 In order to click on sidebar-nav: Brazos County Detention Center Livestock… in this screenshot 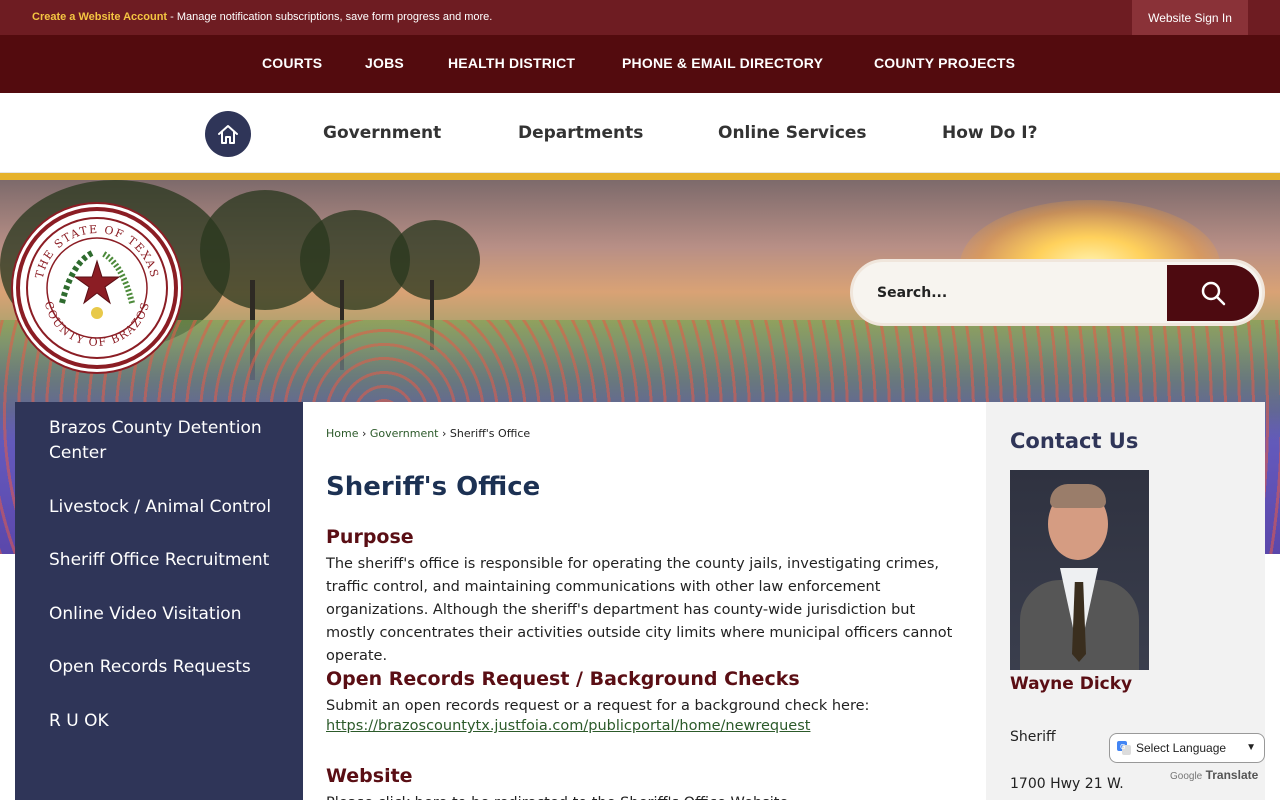, I will do `click(159, 601)`.